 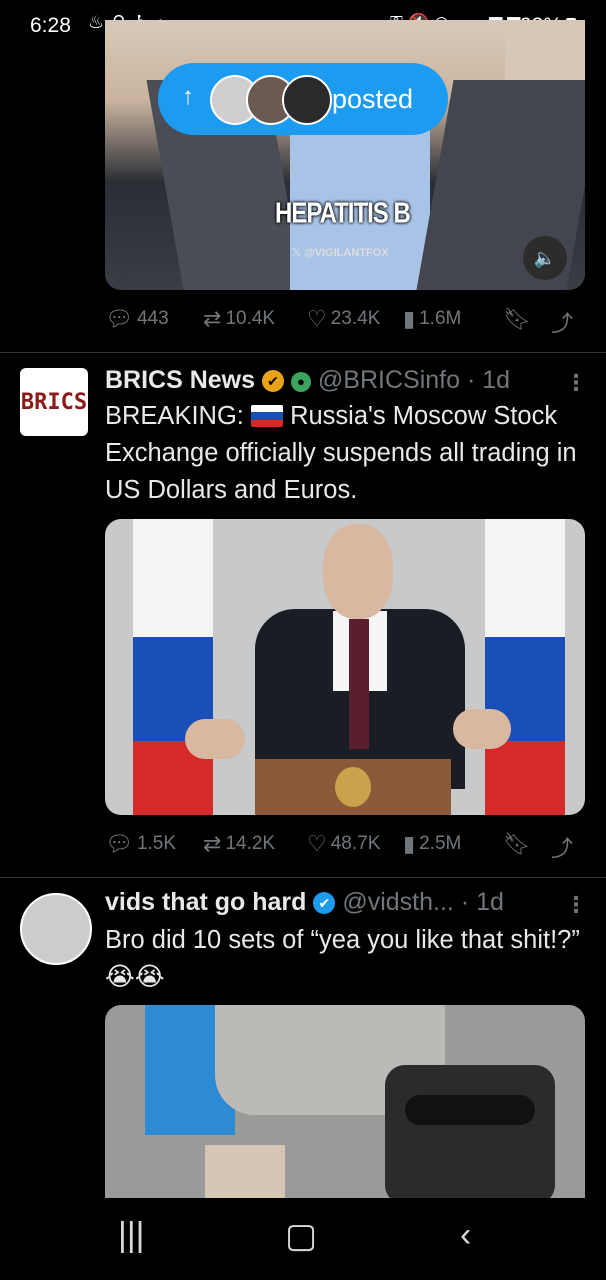 I want to click on video-watermark: 𝕏 @VIGILANTFOX, so click(x=340, y=252).